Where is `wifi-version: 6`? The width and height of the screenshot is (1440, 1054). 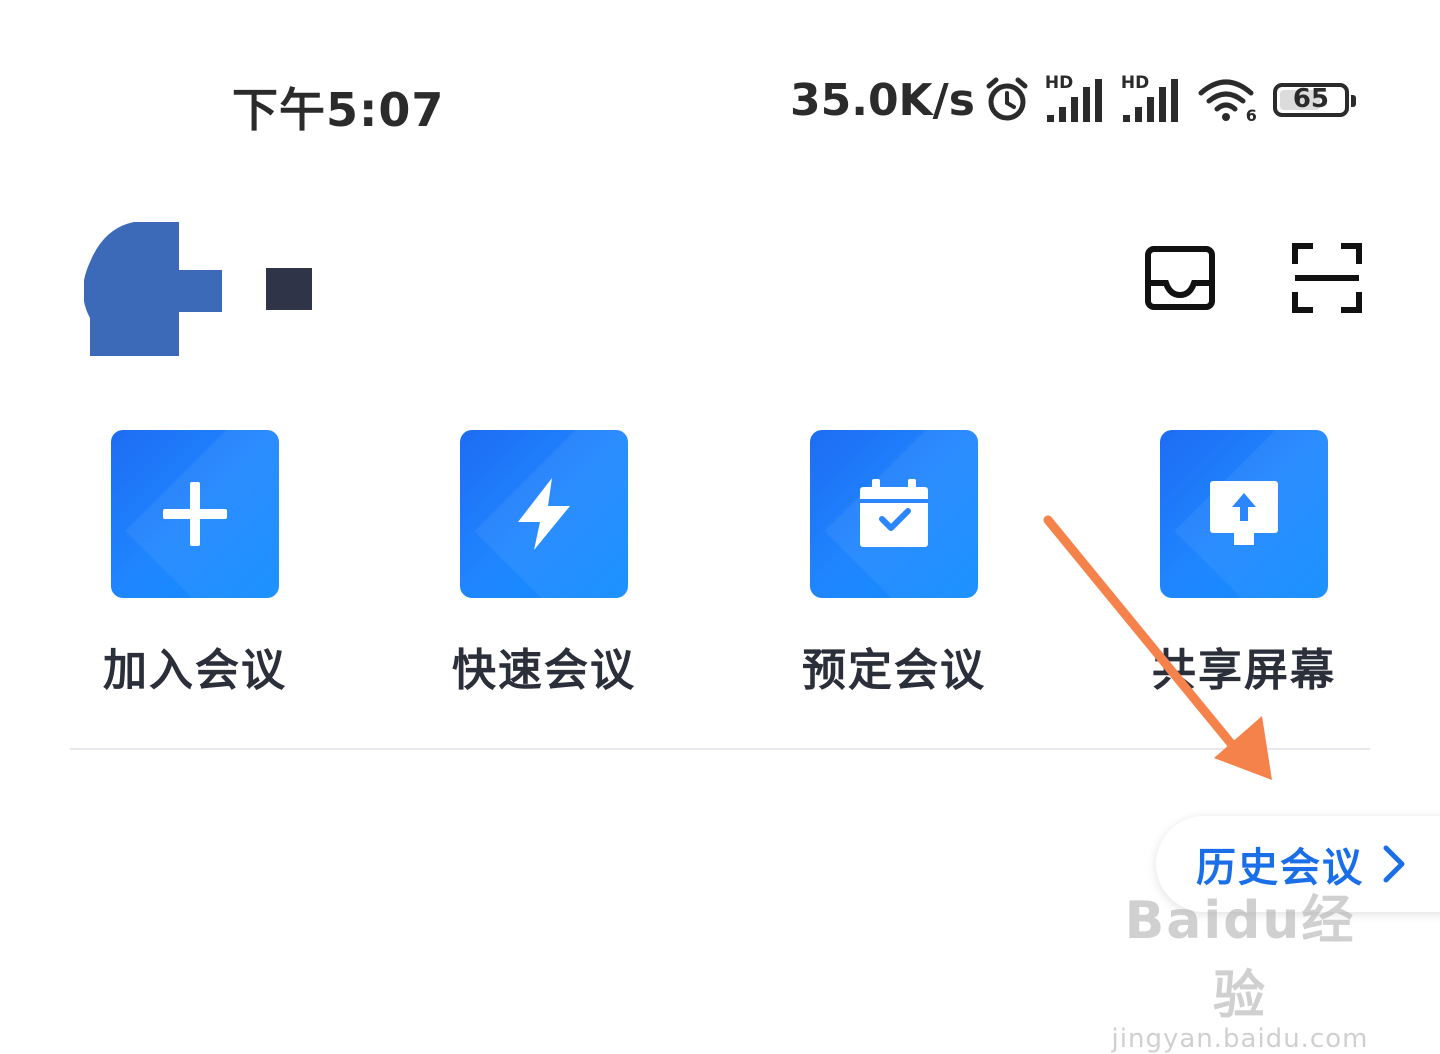
wifi-version: 6 is located at coordinates (1251, 115).